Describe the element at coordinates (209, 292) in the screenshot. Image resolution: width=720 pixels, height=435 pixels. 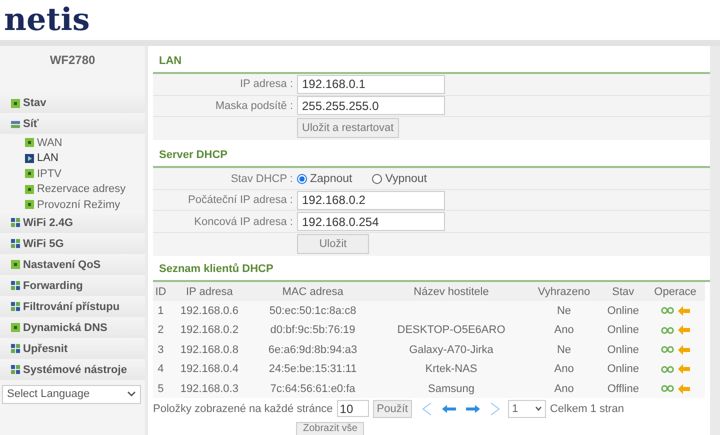
I see `column-header: IP adresa` at that location.